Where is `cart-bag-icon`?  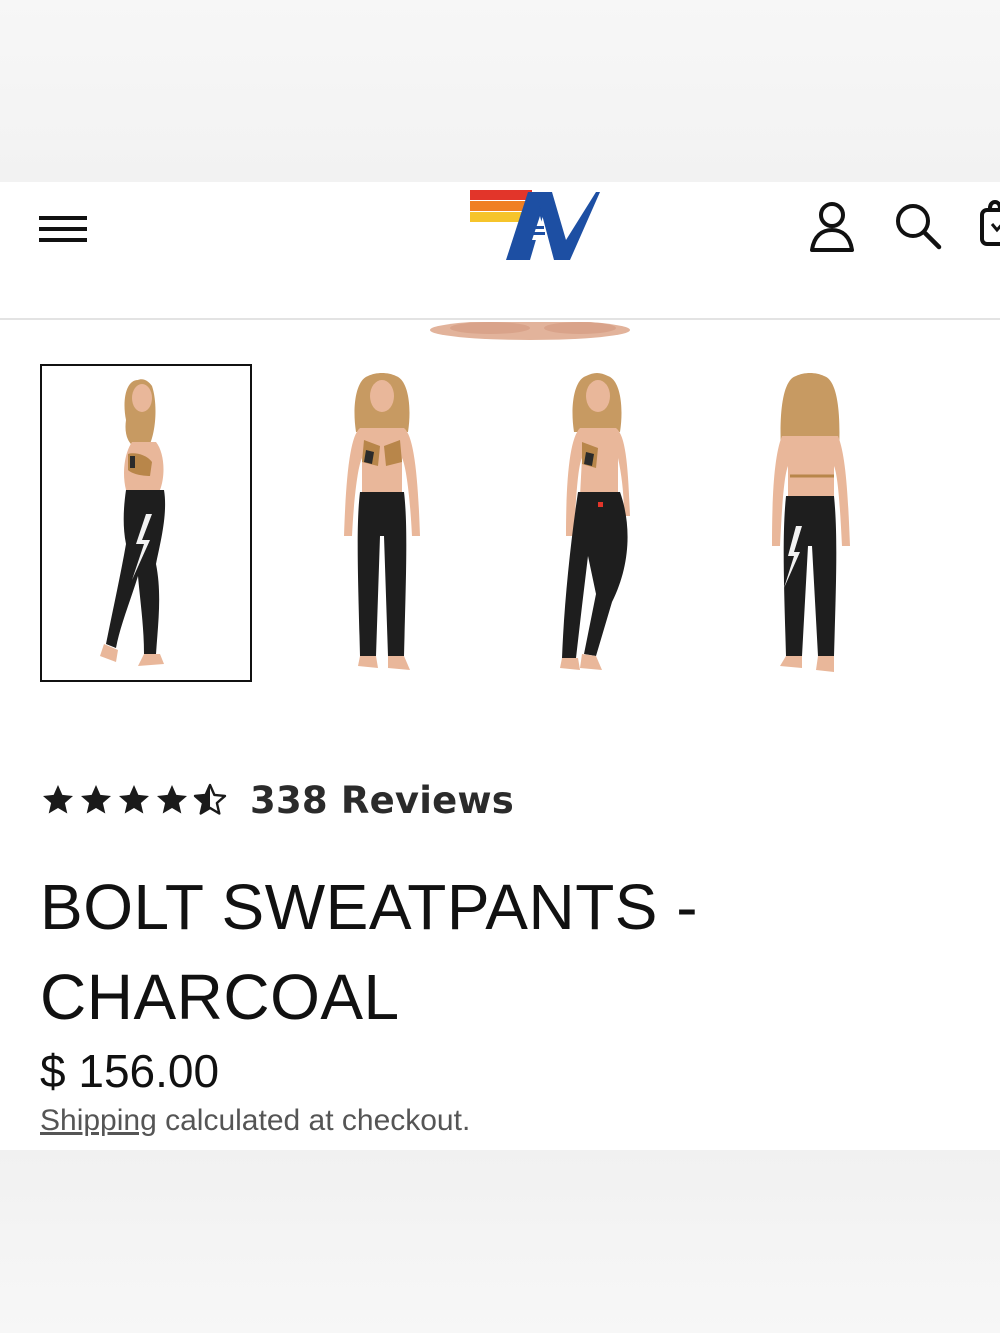 cart-bag-icon is located at coordinates (990, 223).